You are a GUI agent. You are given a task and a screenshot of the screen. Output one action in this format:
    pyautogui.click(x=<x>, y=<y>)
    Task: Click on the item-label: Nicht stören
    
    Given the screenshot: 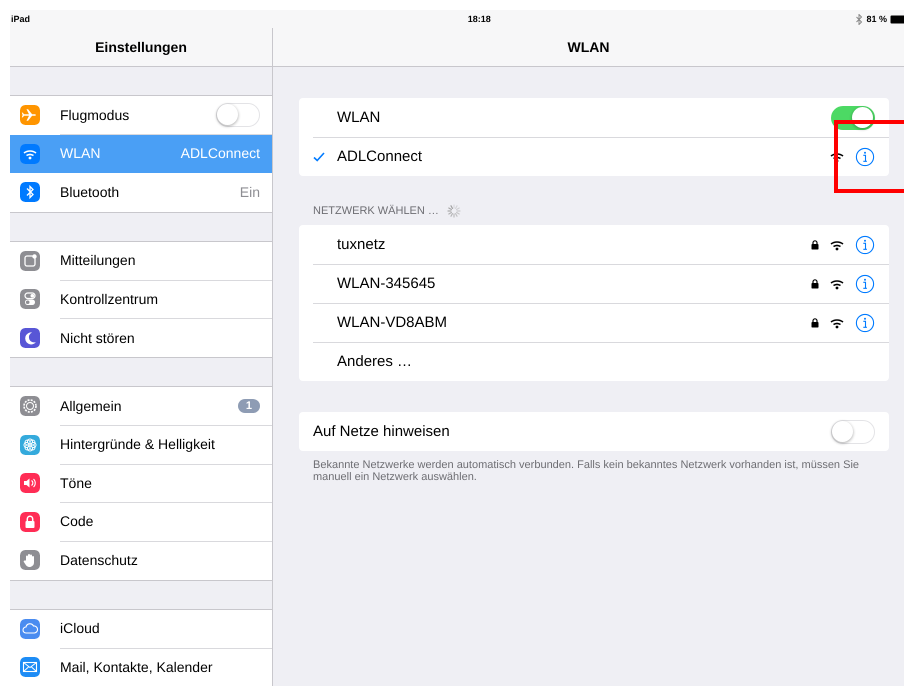 What is the action you would take?
    pyautogui.click(x=98, y=338)
    